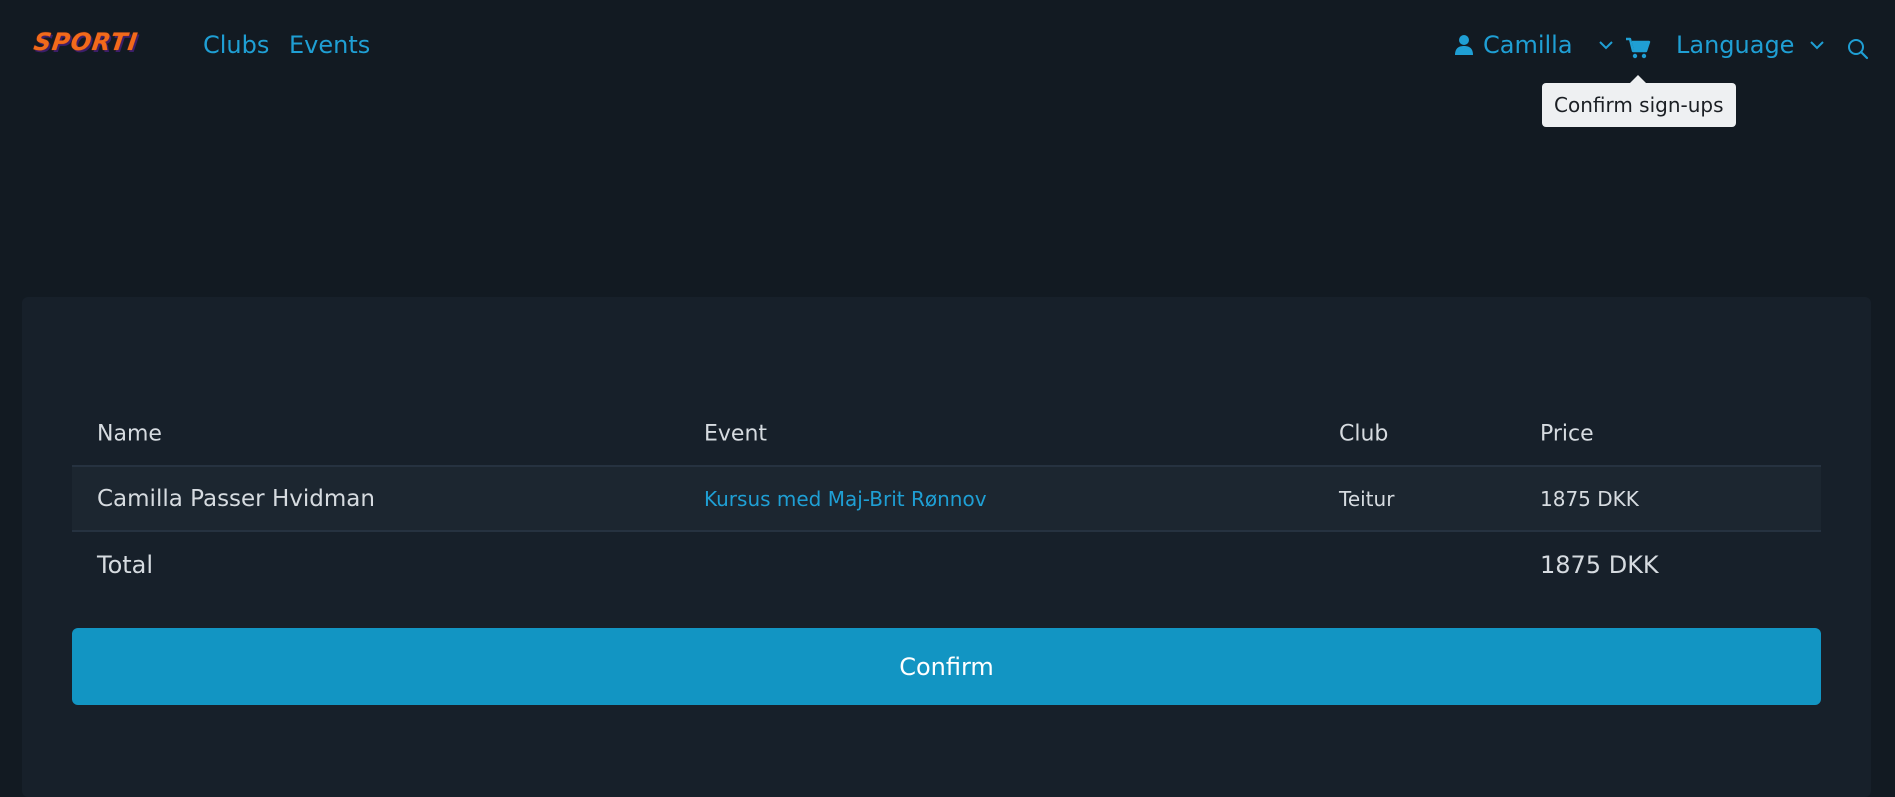 This screenshot has height=797, width=1895. What do you see at coordinates (1735, 45) in the screenshot?
I see `language-label: Language` at bounding box center [1735, 45].